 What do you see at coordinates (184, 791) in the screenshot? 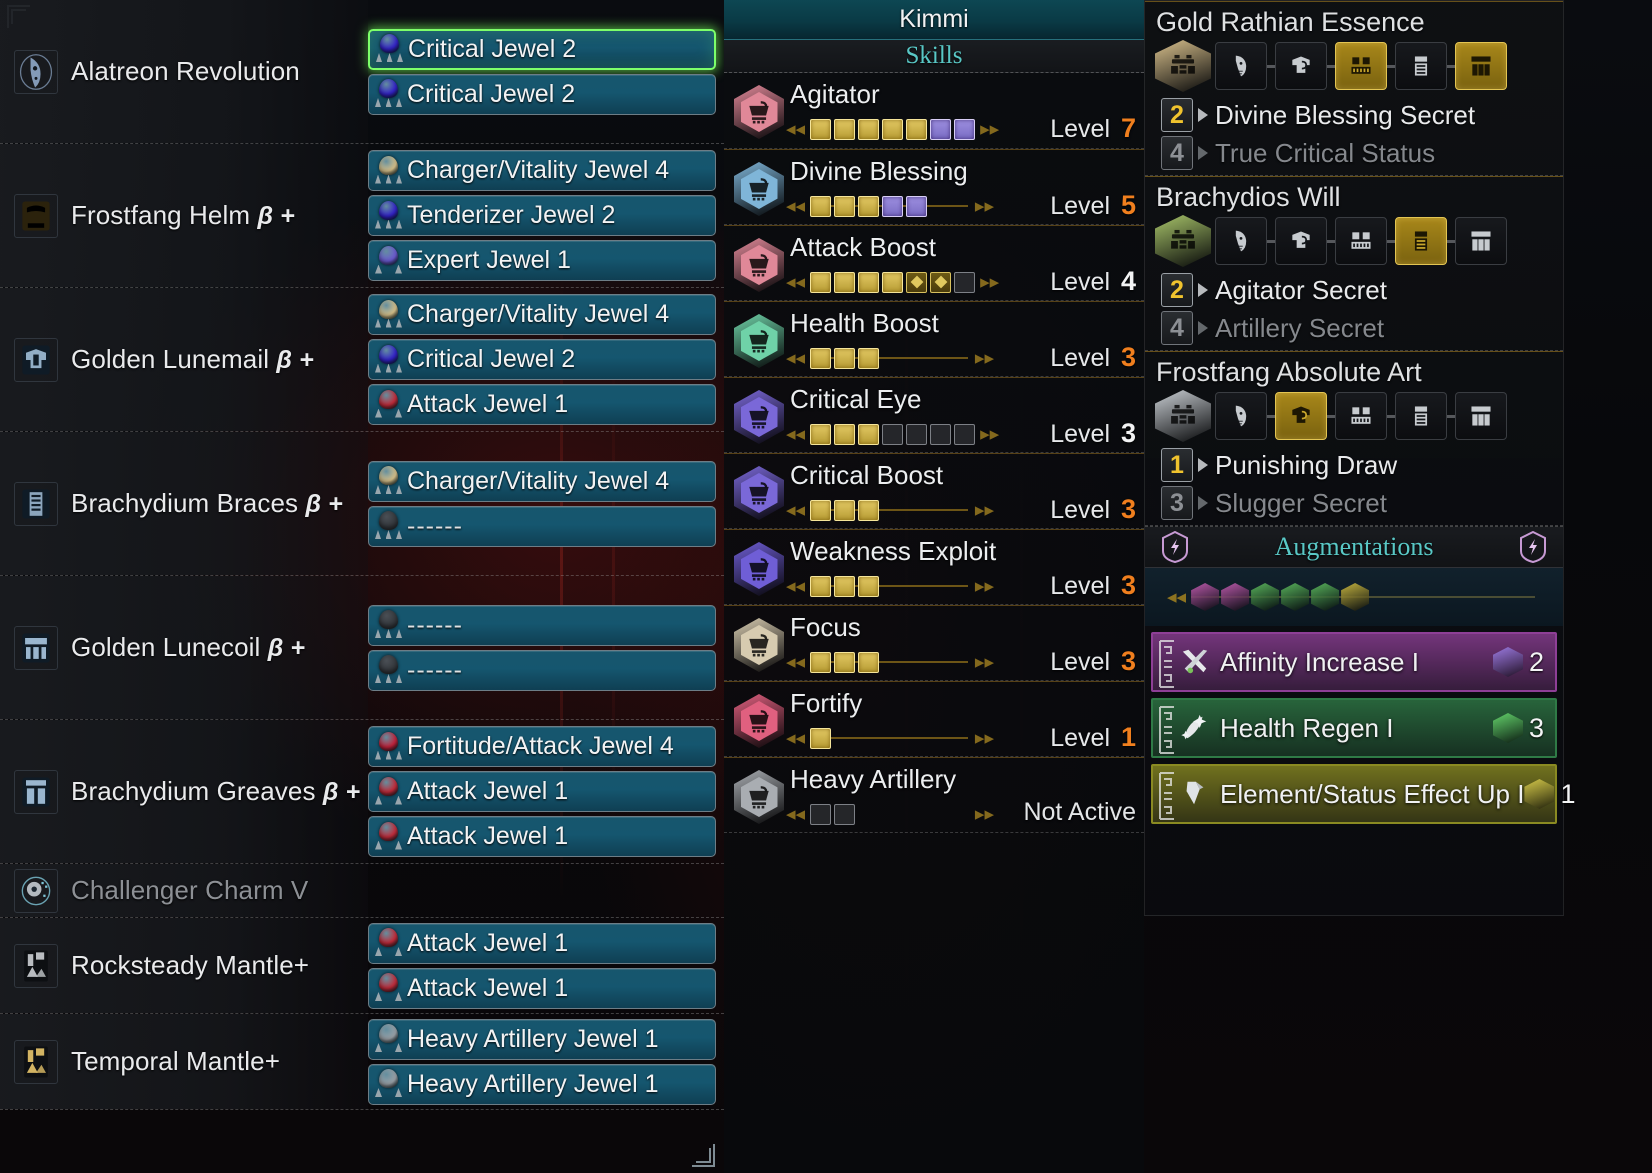
I see `equipment-name-cell: Brachydium Greaves β +` at bounding box center [184, 791].